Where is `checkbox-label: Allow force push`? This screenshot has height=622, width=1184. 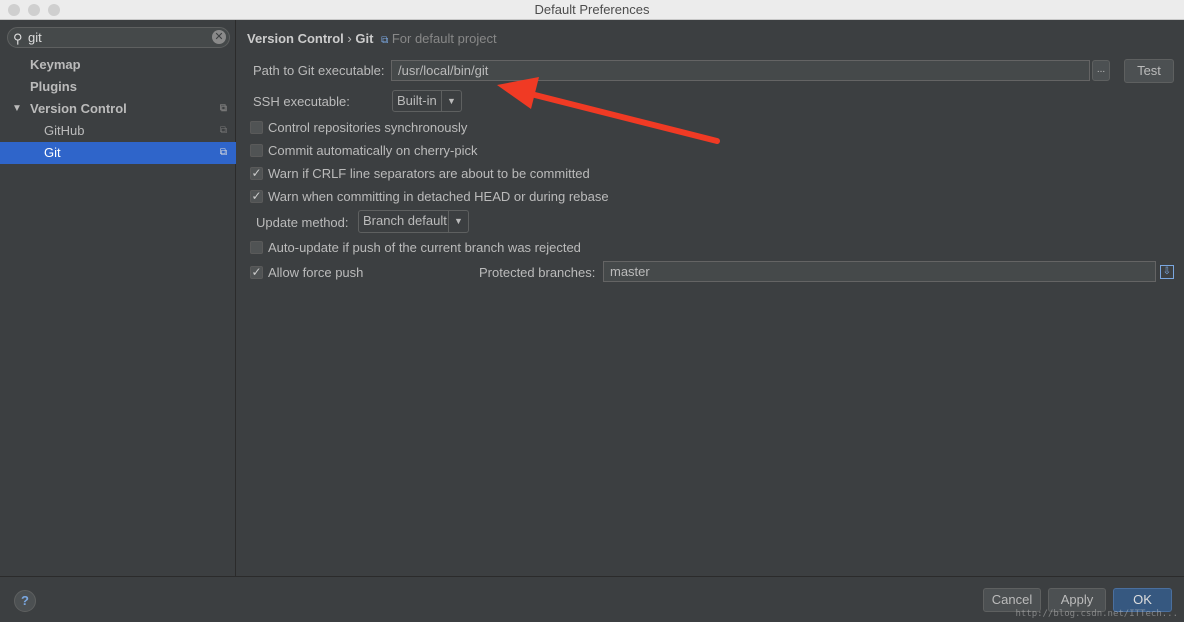
checkbox-label: Allow force push is located at coordinates (316, 272).